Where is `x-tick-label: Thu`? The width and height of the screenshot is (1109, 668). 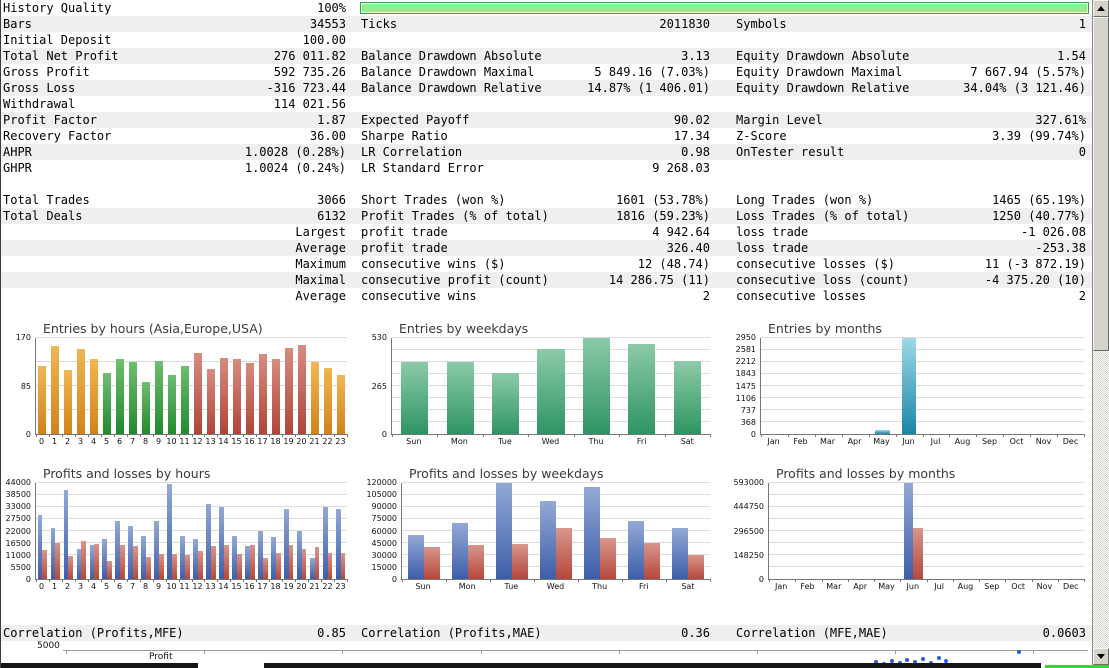
x-tick-label: Thu is located at coordinates (600, 586).